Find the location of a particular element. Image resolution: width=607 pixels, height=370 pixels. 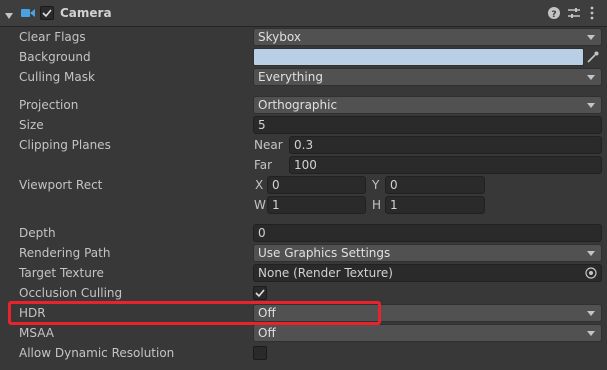

projection-value: Orthographic is located at coordinates (298, 105).